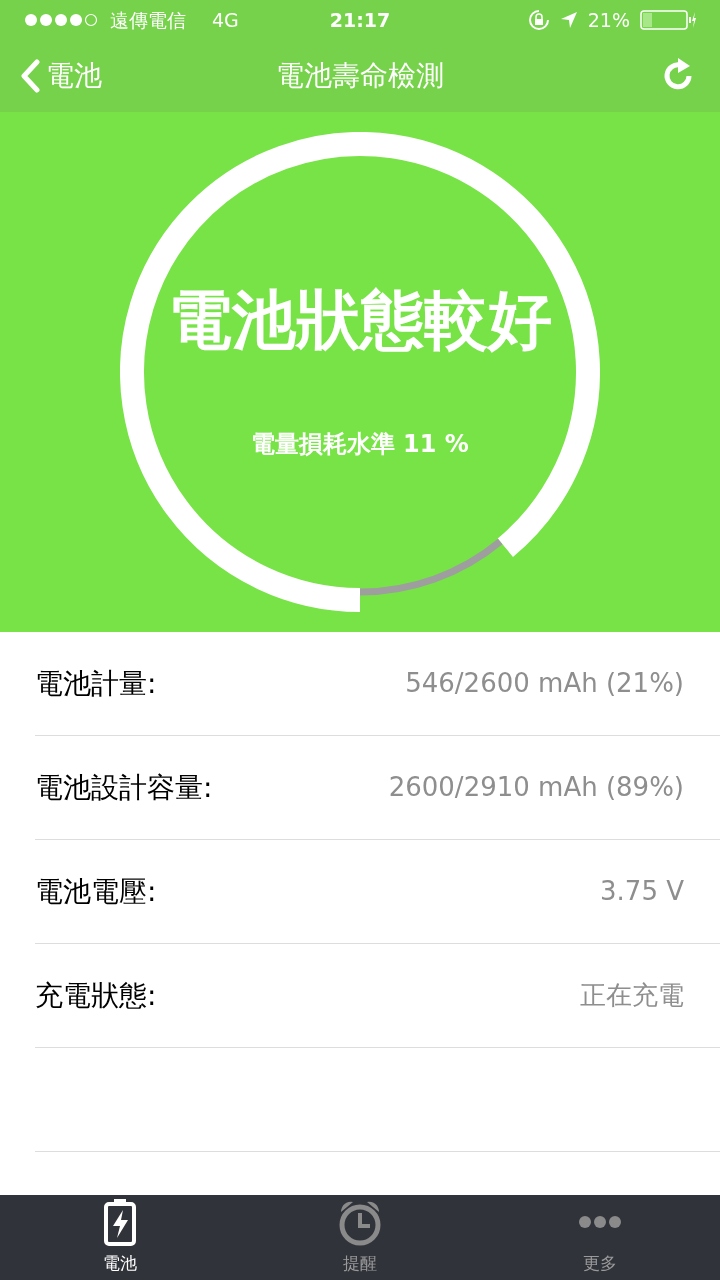 This screenshot has width=720, height=1280. I want to click on row-value: 2600/2910 mAh (89%), so click(536, 787).